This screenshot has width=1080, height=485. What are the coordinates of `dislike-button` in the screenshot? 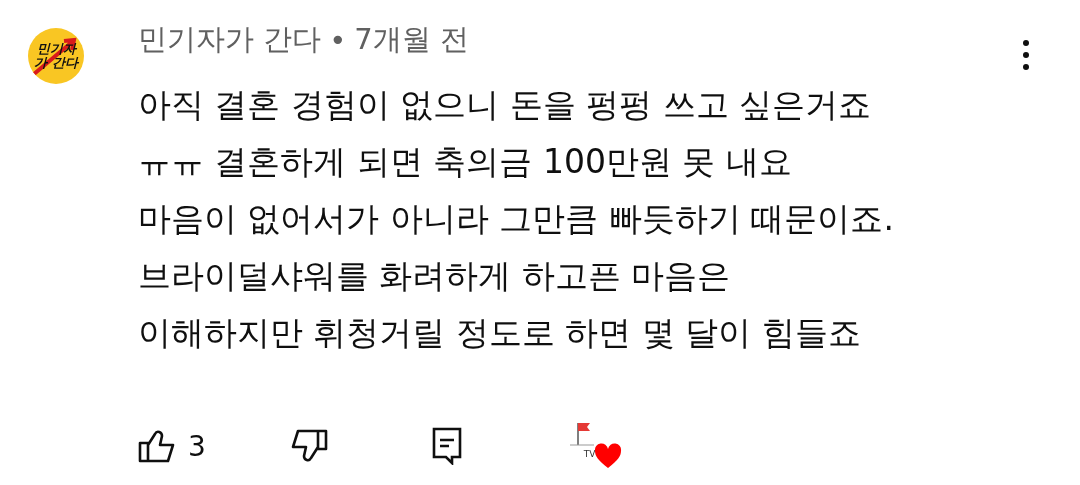 It's located at (308, 446).